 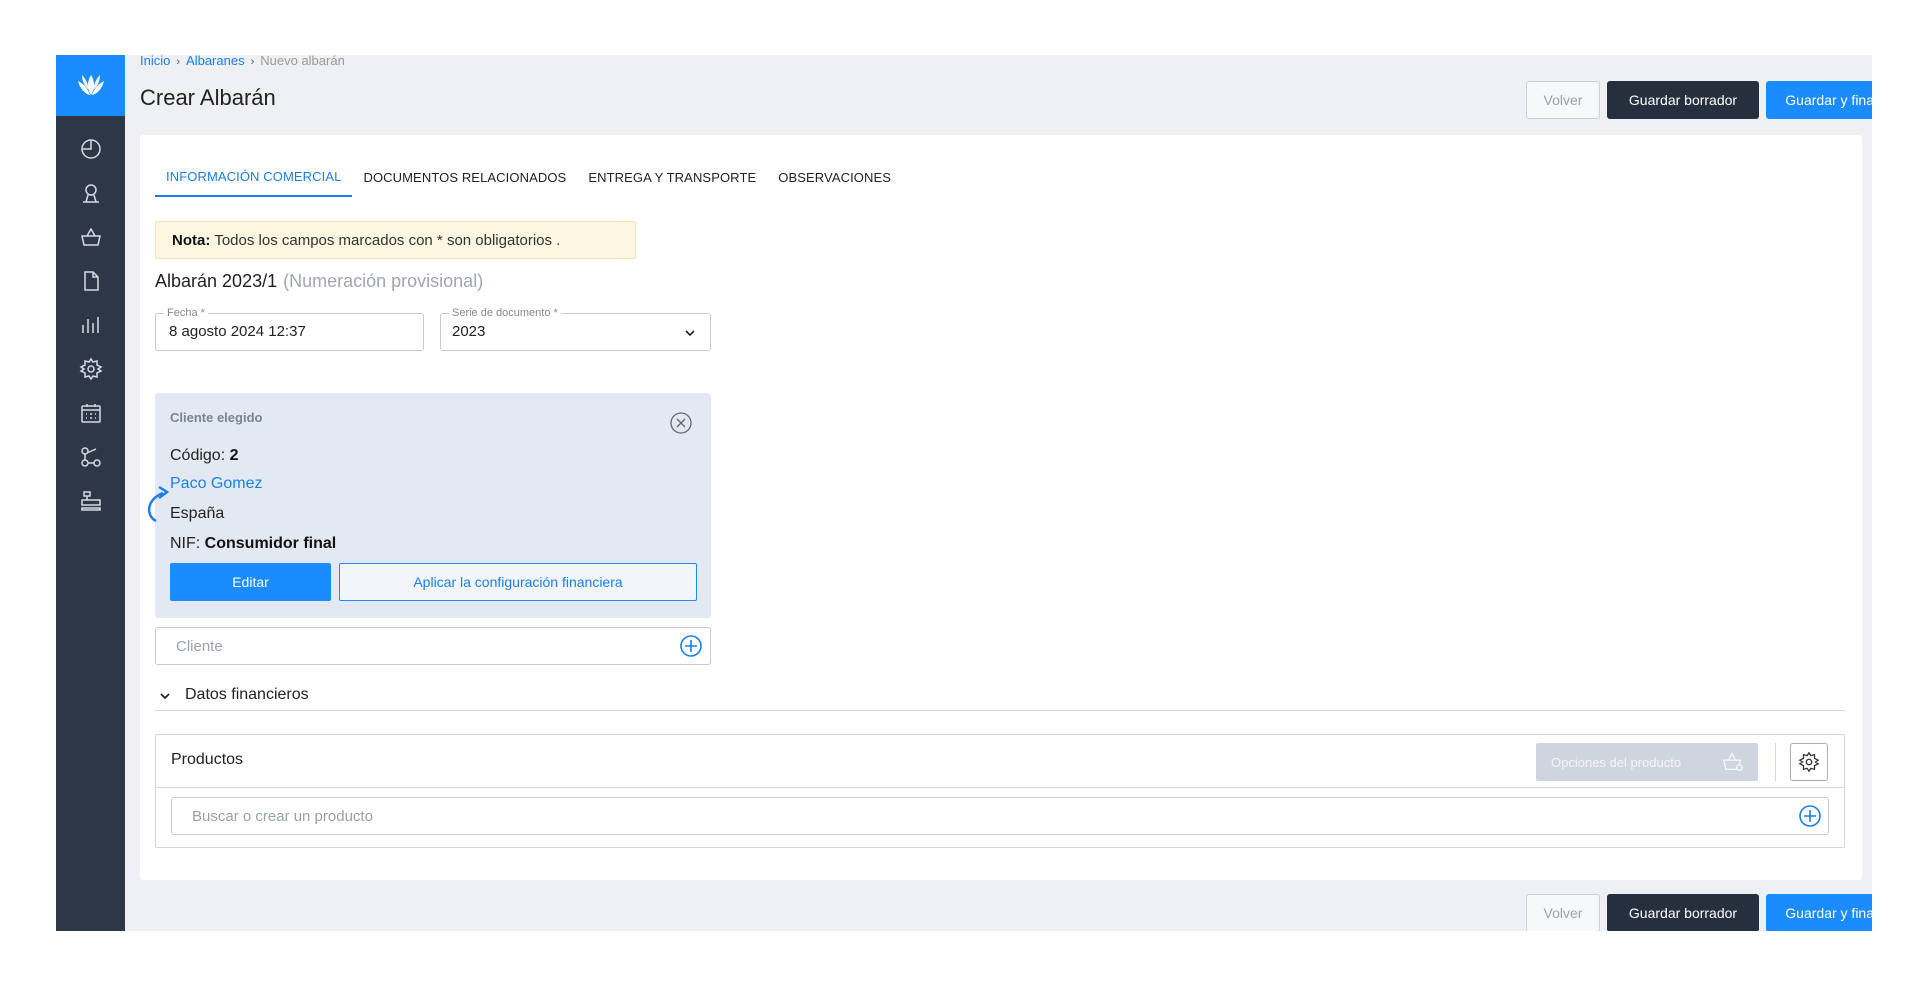 What do you see at coordinates (672, 177) in the screenshot?
I see `tab-delivery-transport: ENTREGA Y TRANSPORTE` at bounding box center [672, 177].